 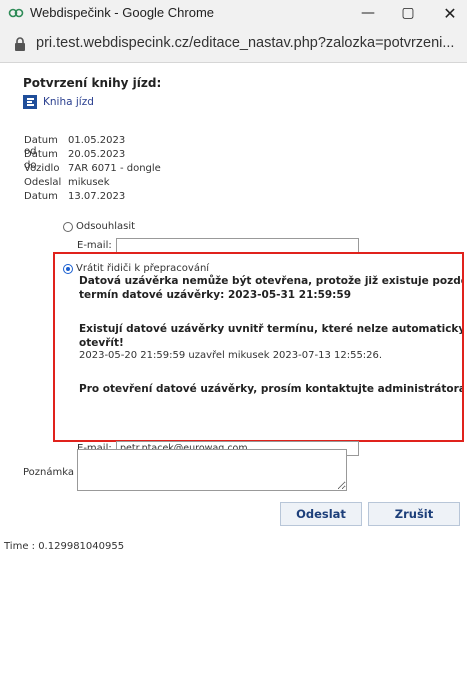 What do you see at coordinates (414, 514) in the screenshot?
I see `cancel-button: Zrušit` at bounding box center [414, 514].